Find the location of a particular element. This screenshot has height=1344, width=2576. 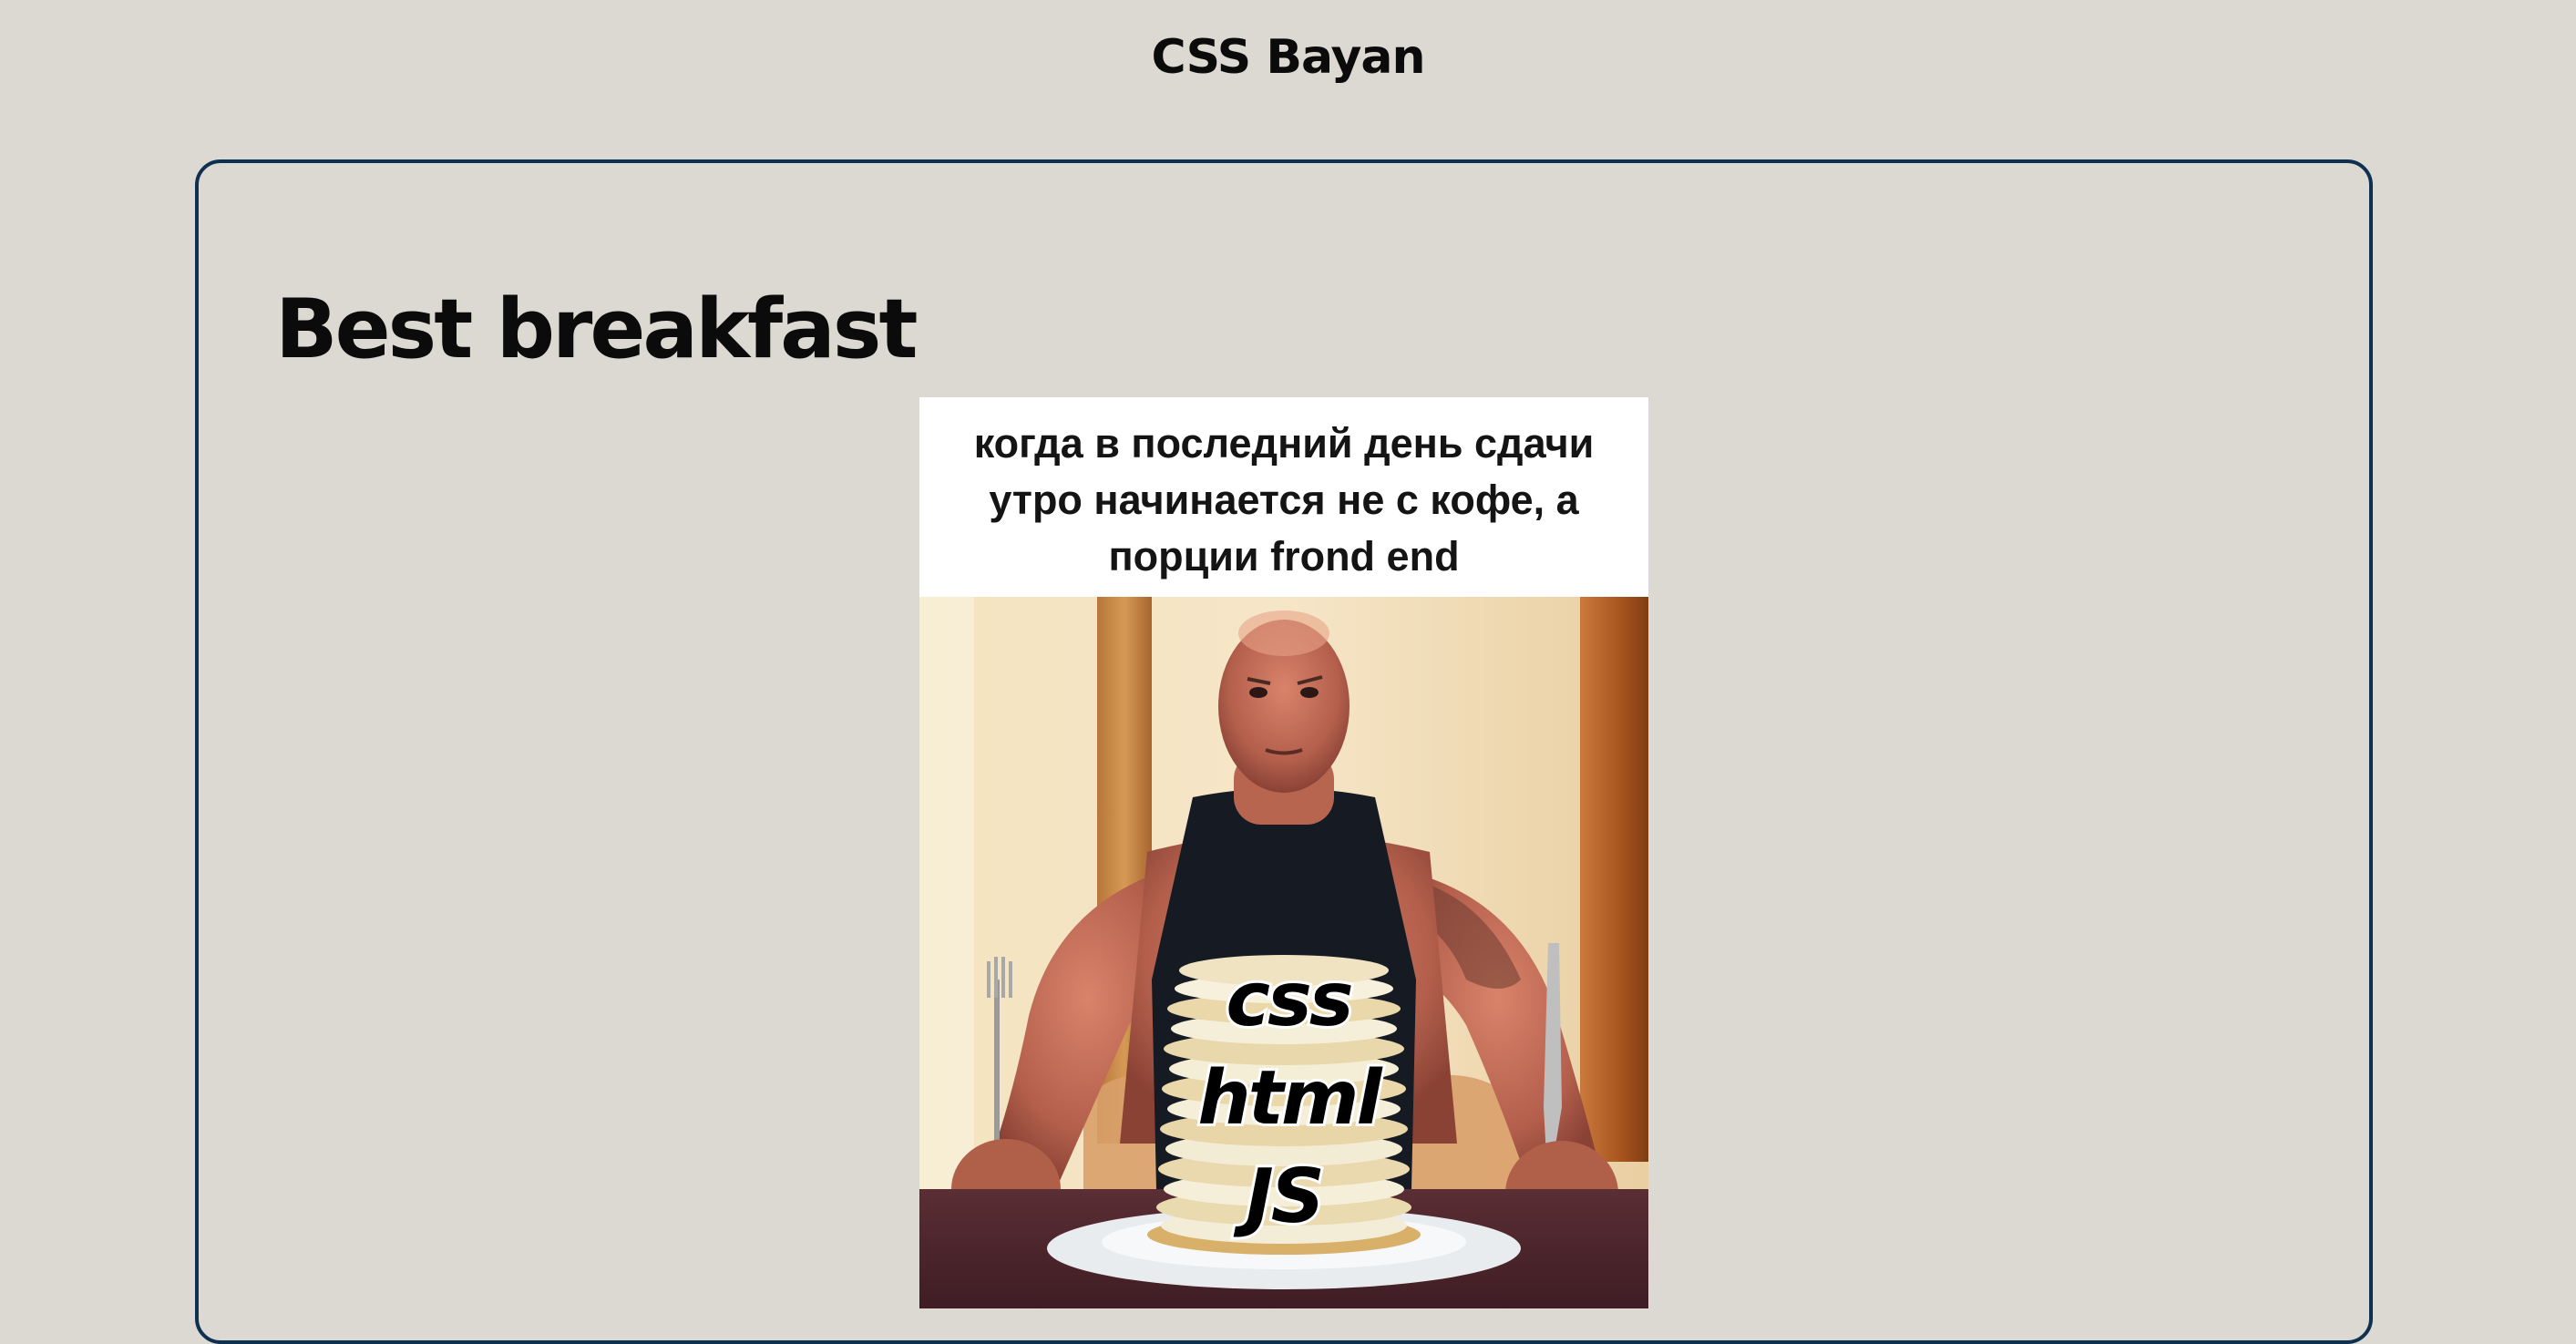

post-title: Best breakfast is located at coordinates (596, 329).